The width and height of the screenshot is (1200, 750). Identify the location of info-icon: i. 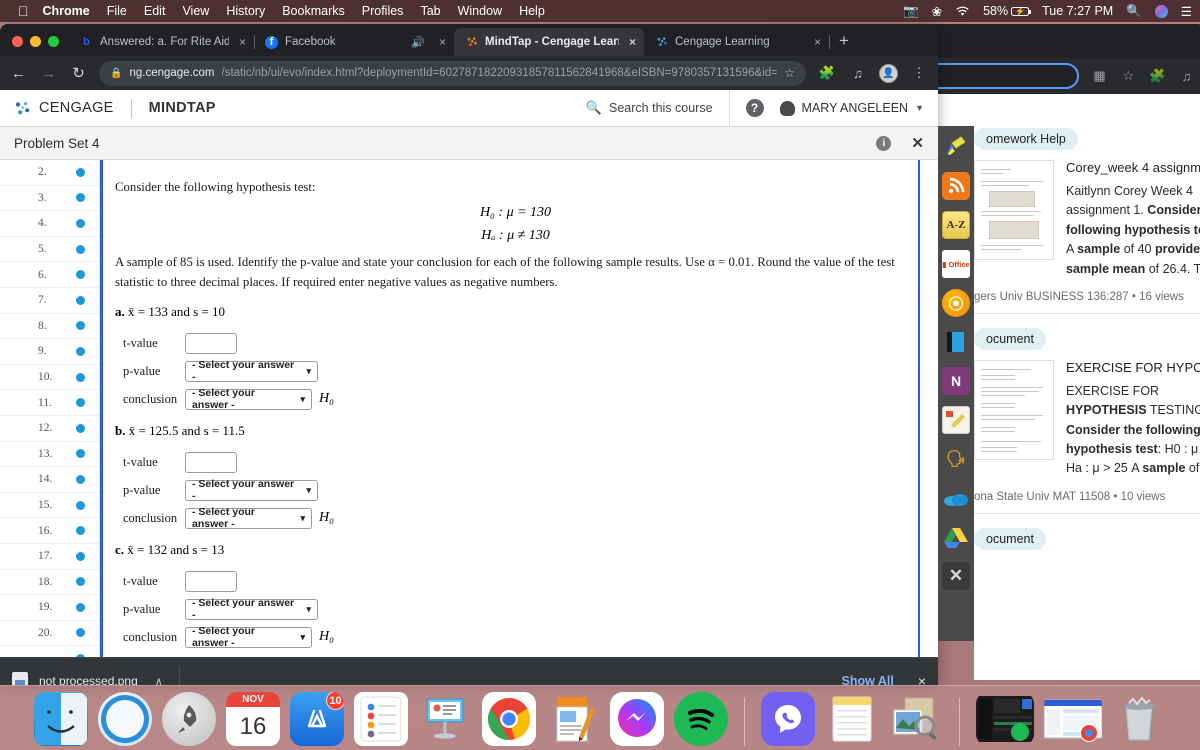
(884, 143).